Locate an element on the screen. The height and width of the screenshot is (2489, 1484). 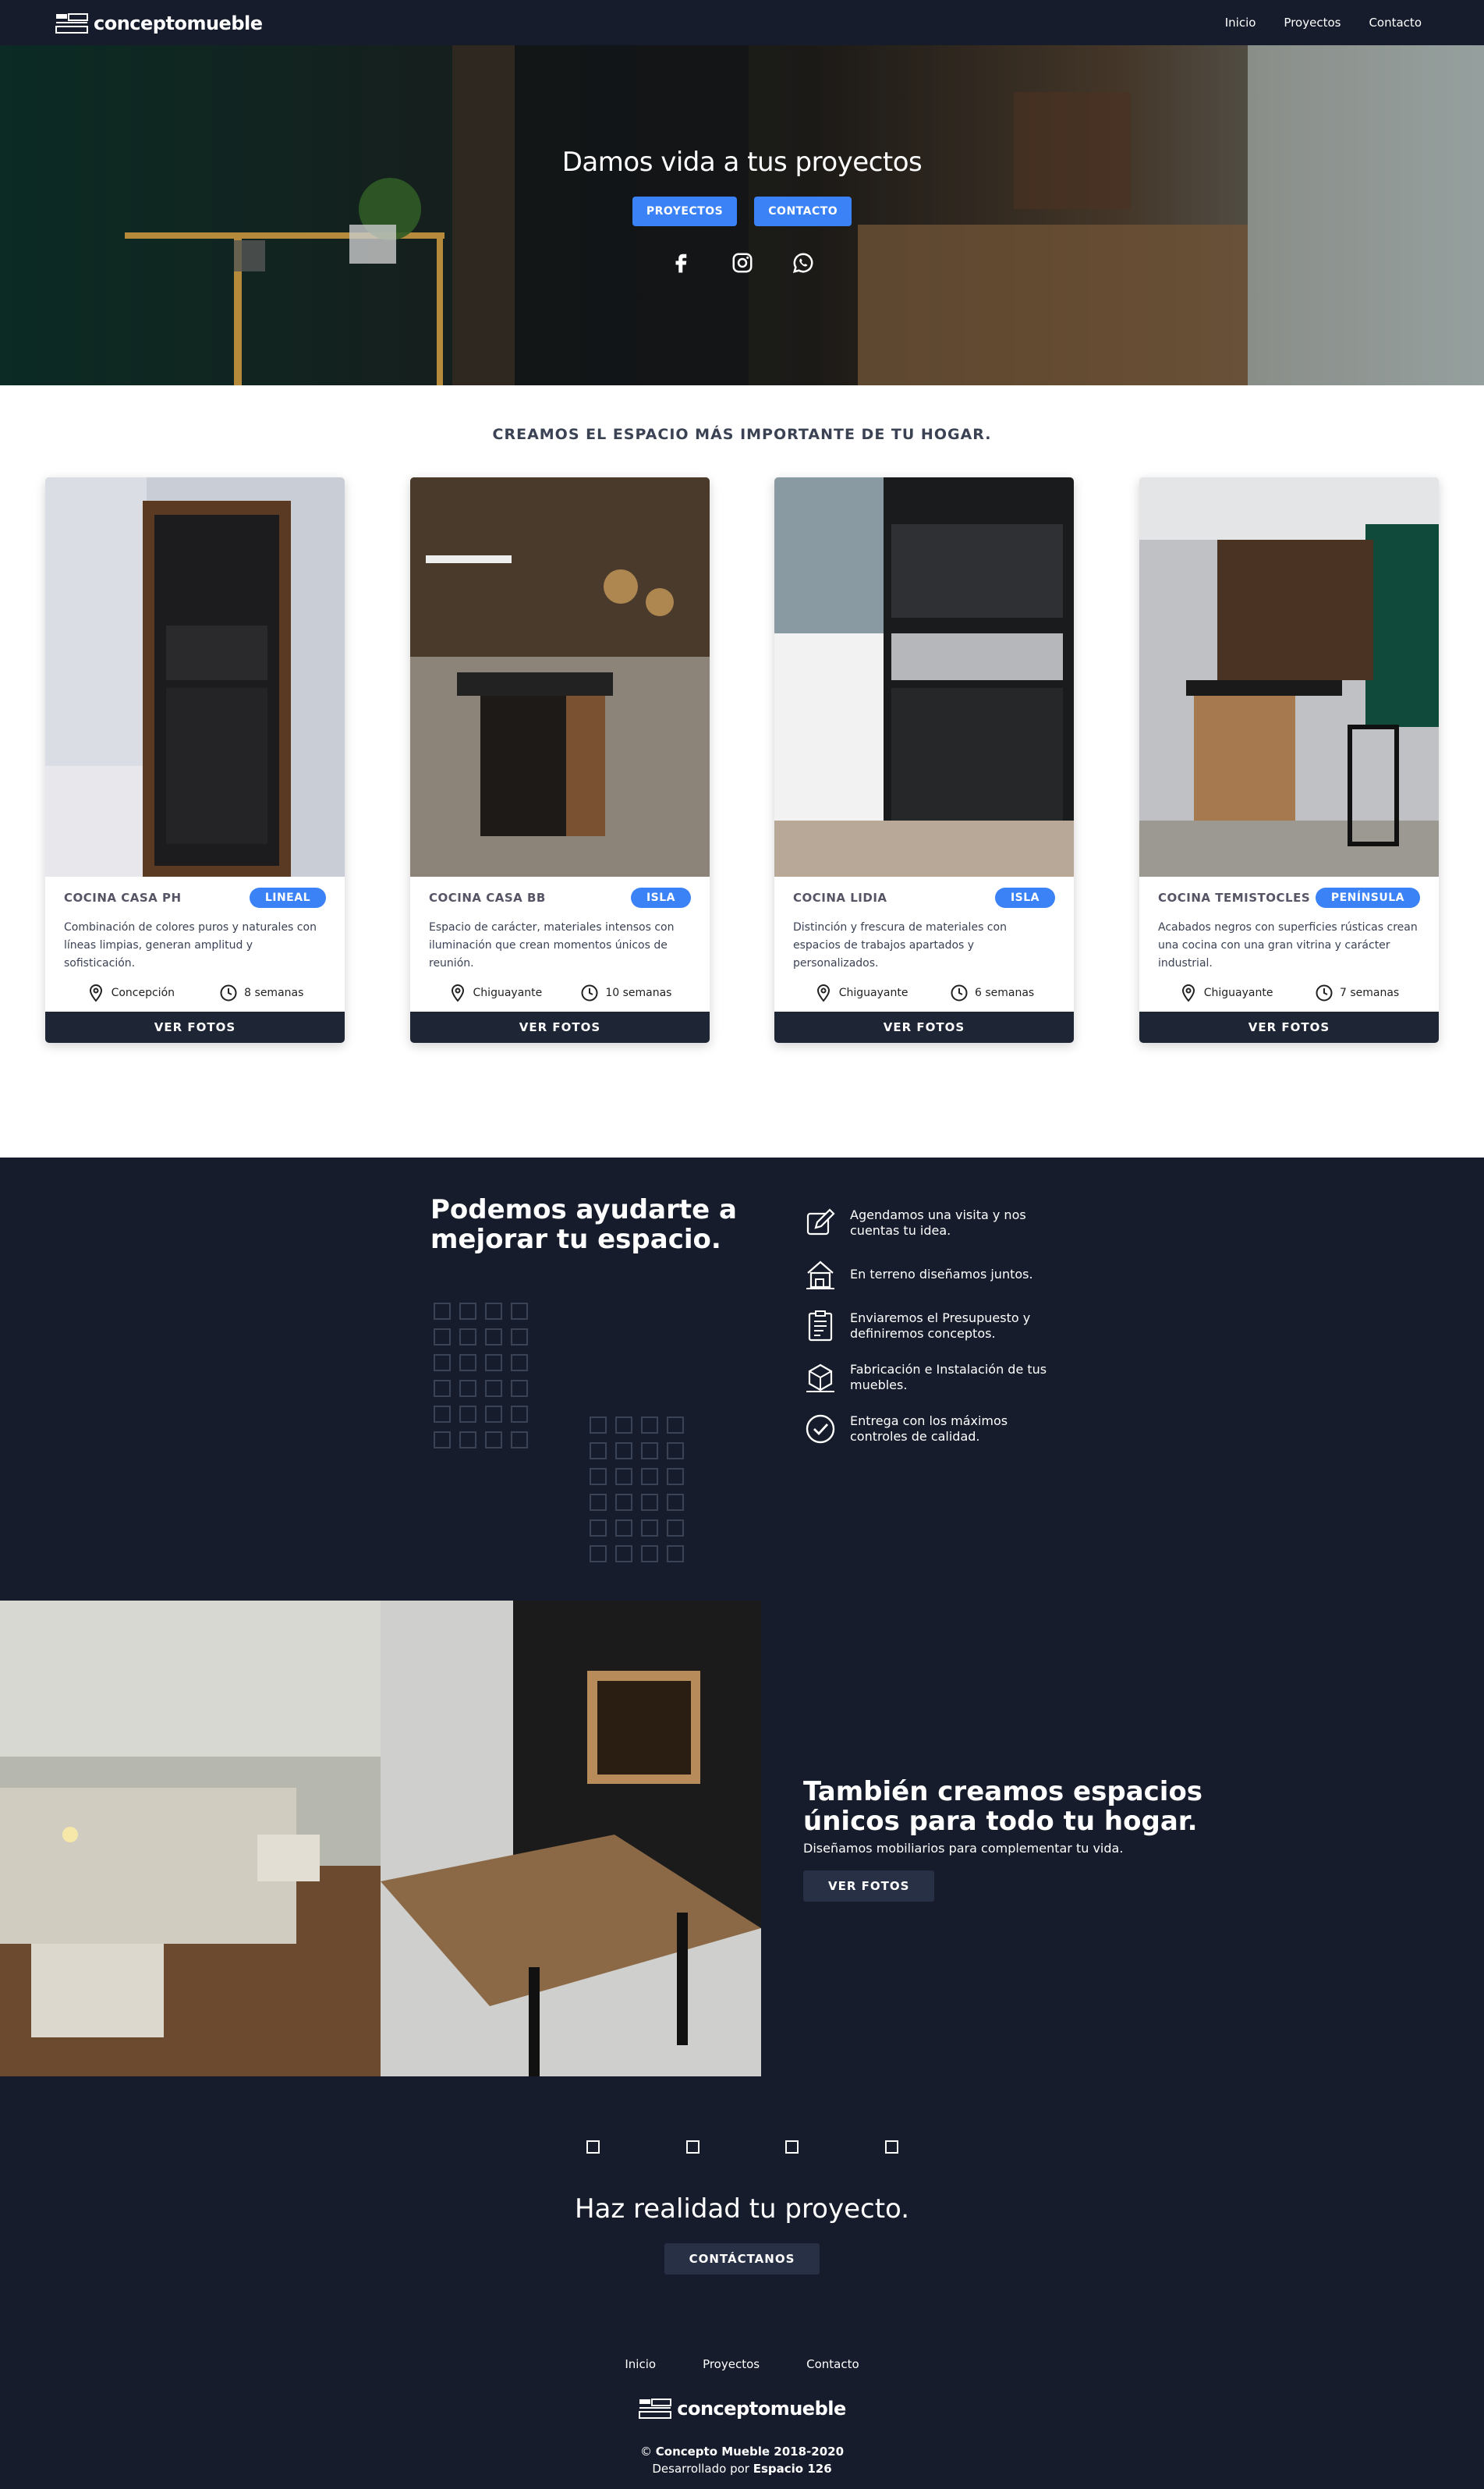
social-icons is located at coordinates (742, 263).